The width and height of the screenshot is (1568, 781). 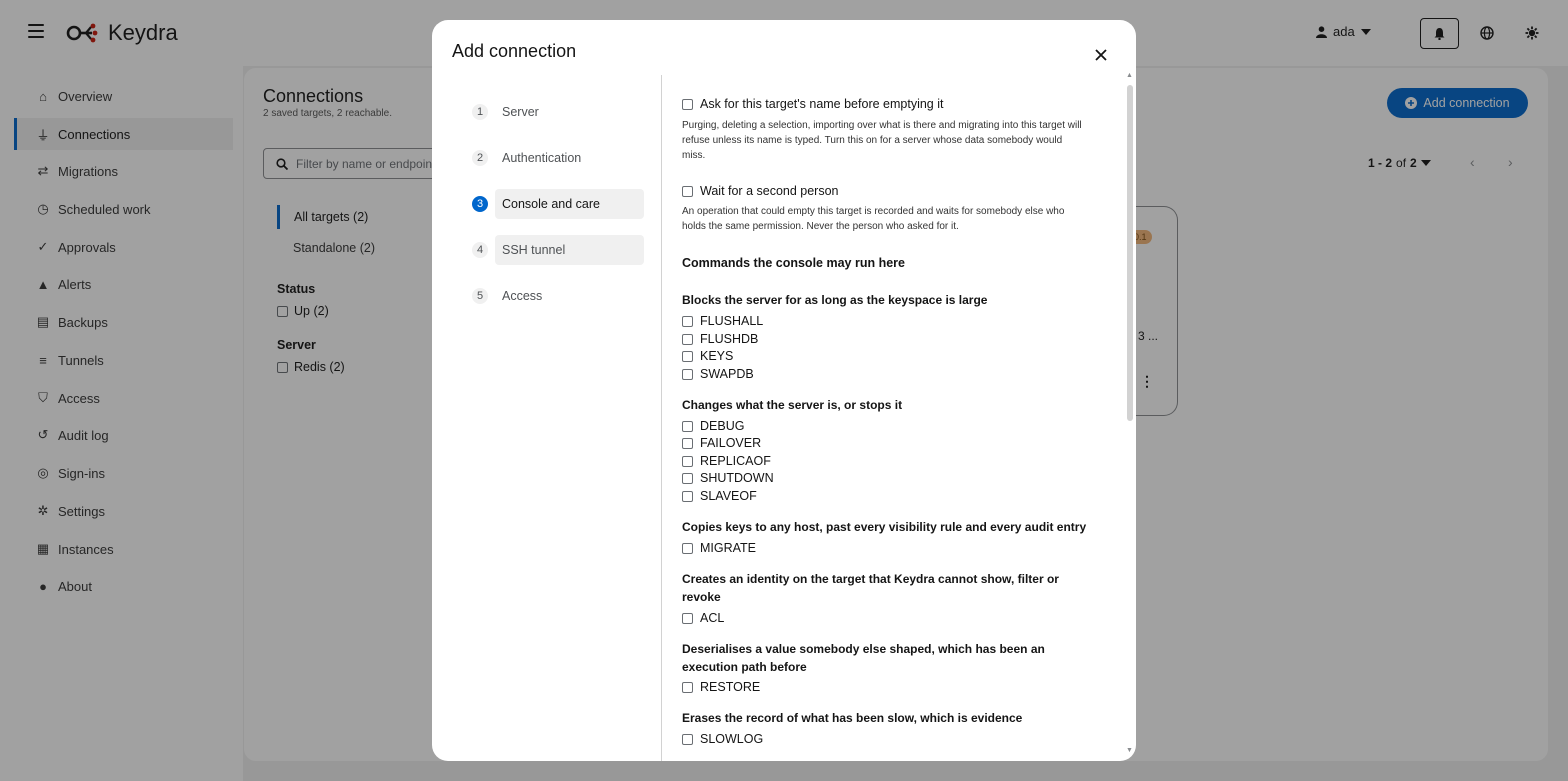 I want to click on step-label: Console and care, so click(x=569, y=204).